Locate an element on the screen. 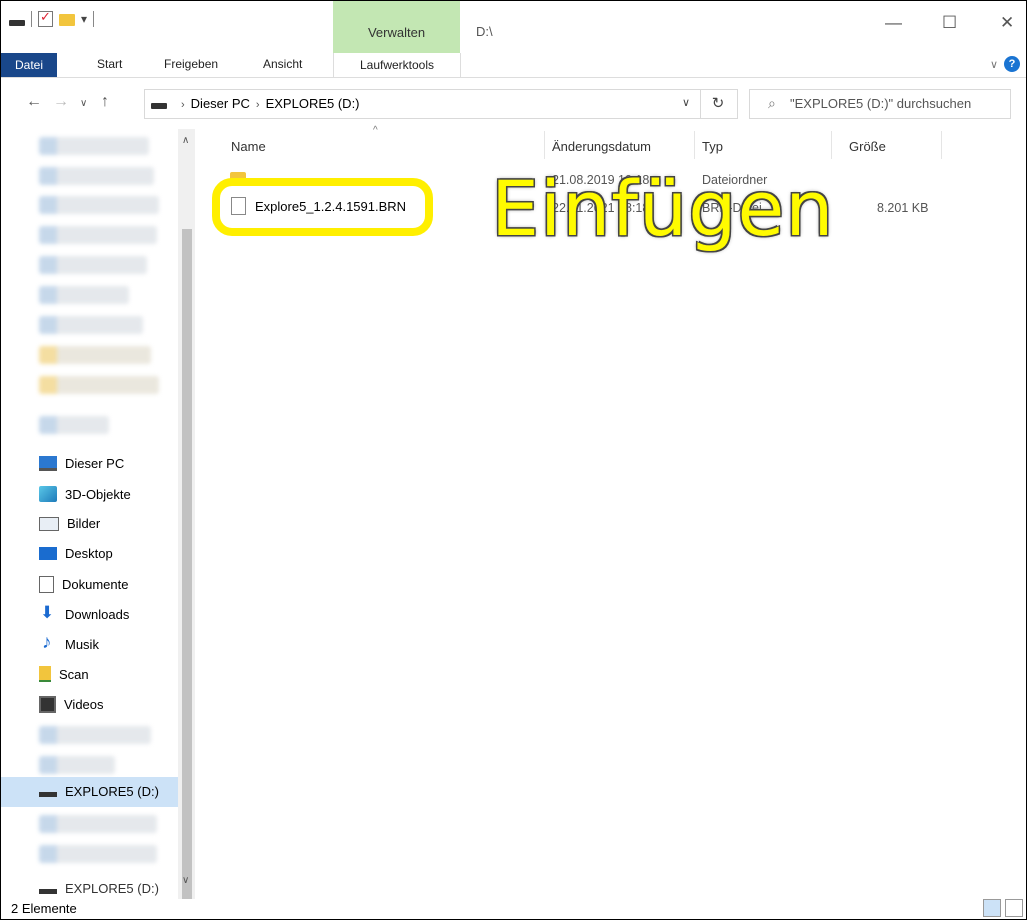  breadcrumb-drive: EXPLORE5 (D:) is located at coordinates (313, 103).